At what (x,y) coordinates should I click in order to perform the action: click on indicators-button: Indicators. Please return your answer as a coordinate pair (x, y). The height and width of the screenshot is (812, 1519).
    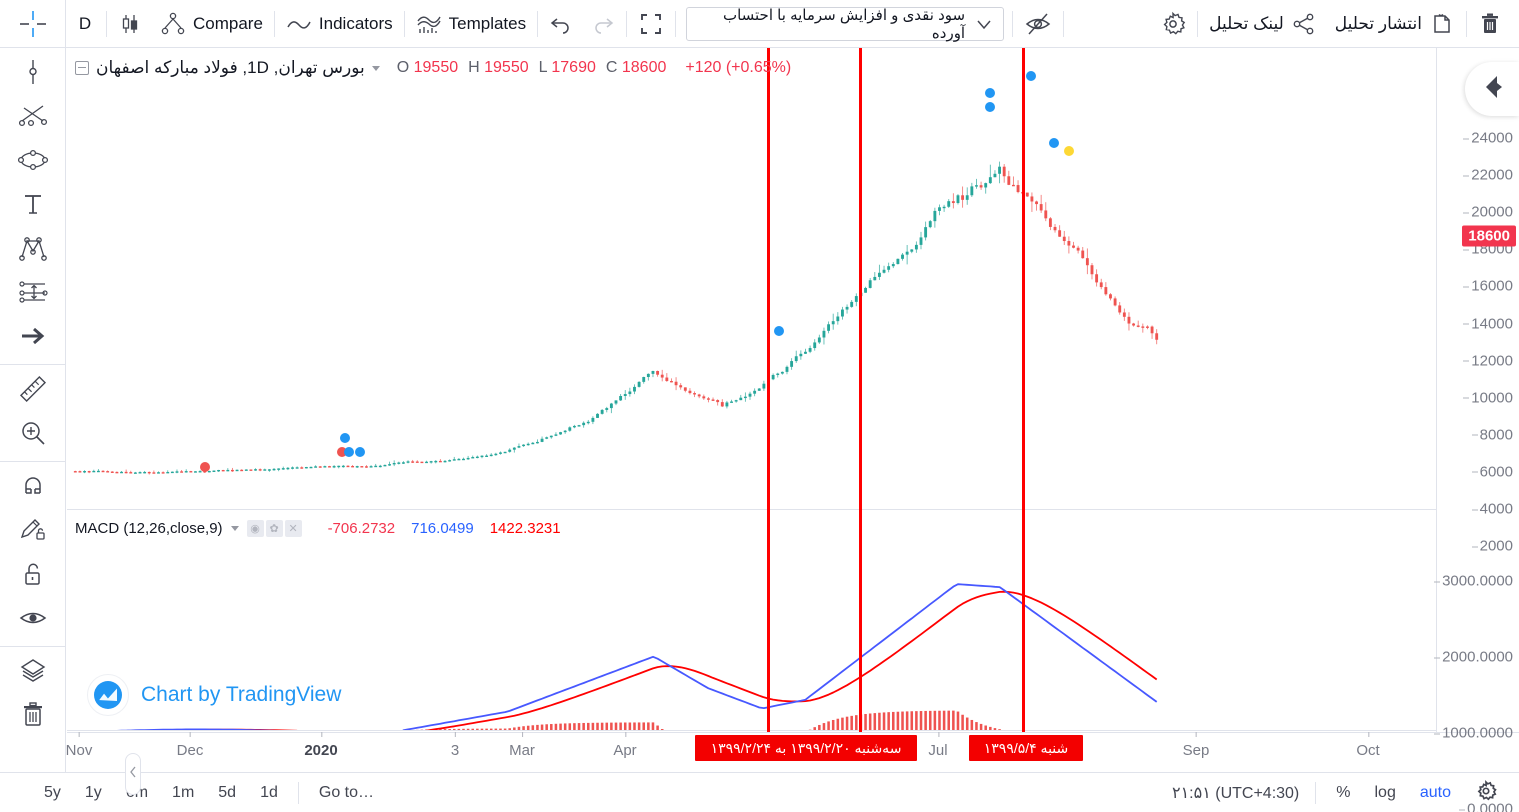
    Looking at the image, I should click on (339, 24).